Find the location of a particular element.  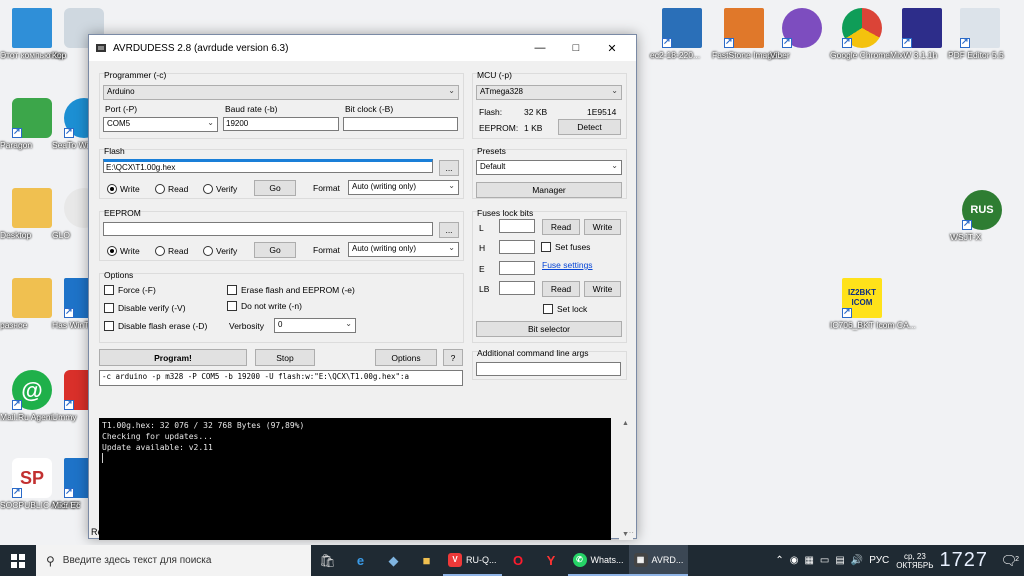

flash-file-field: E:\QCX\T1.00g.hex is located at coordinates (268, 166).